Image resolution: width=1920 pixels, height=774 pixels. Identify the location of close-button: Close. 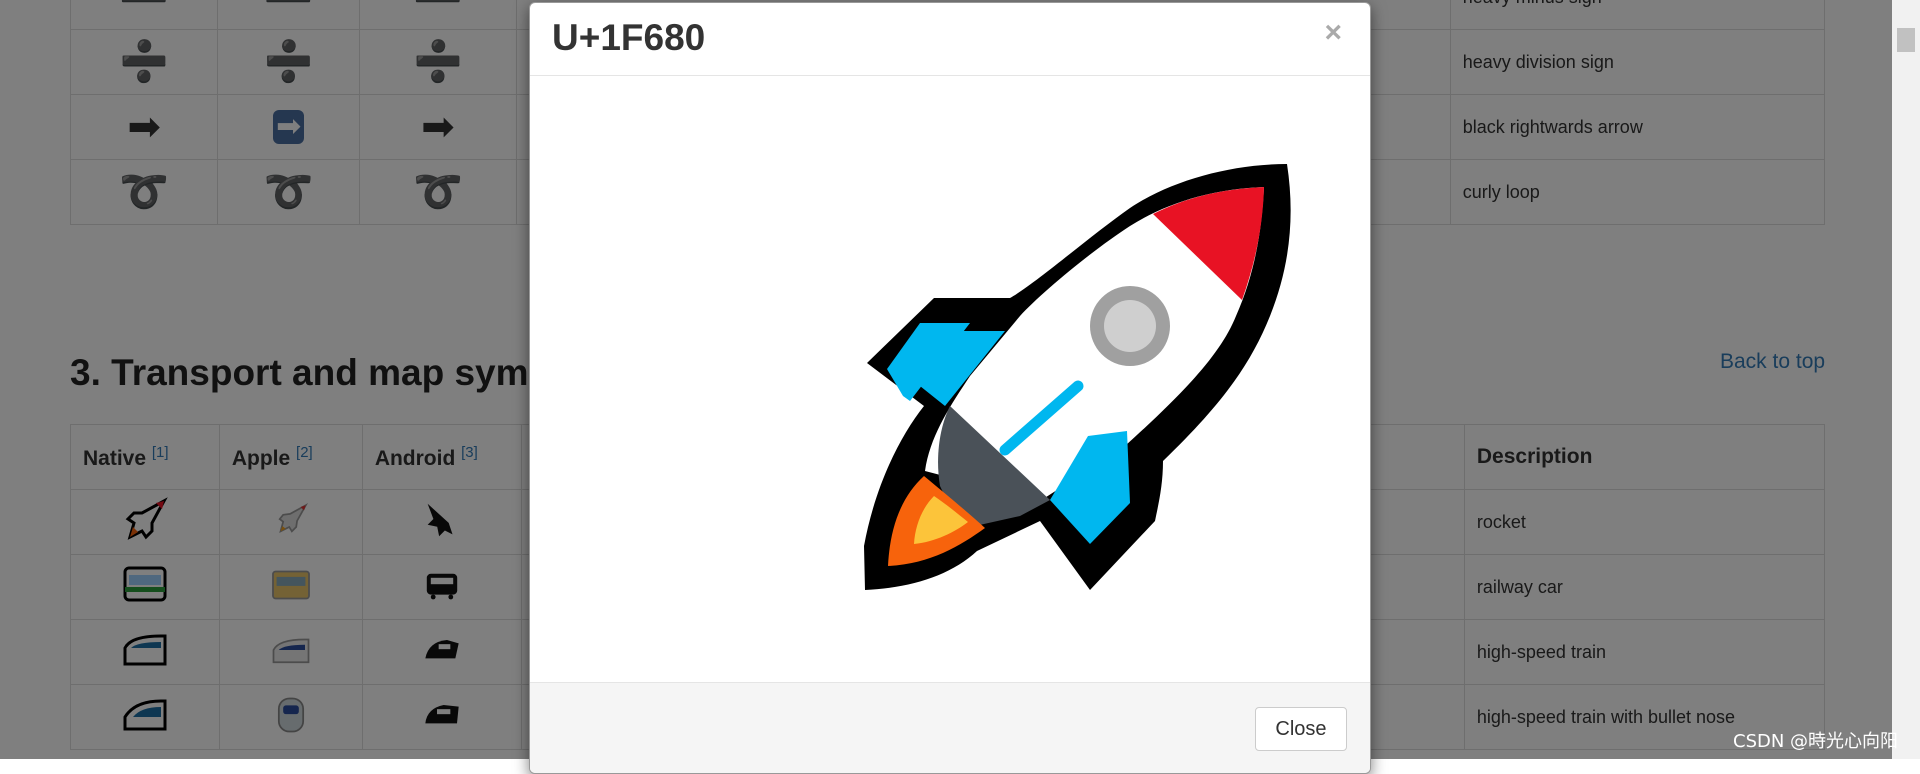
(1301, 729).